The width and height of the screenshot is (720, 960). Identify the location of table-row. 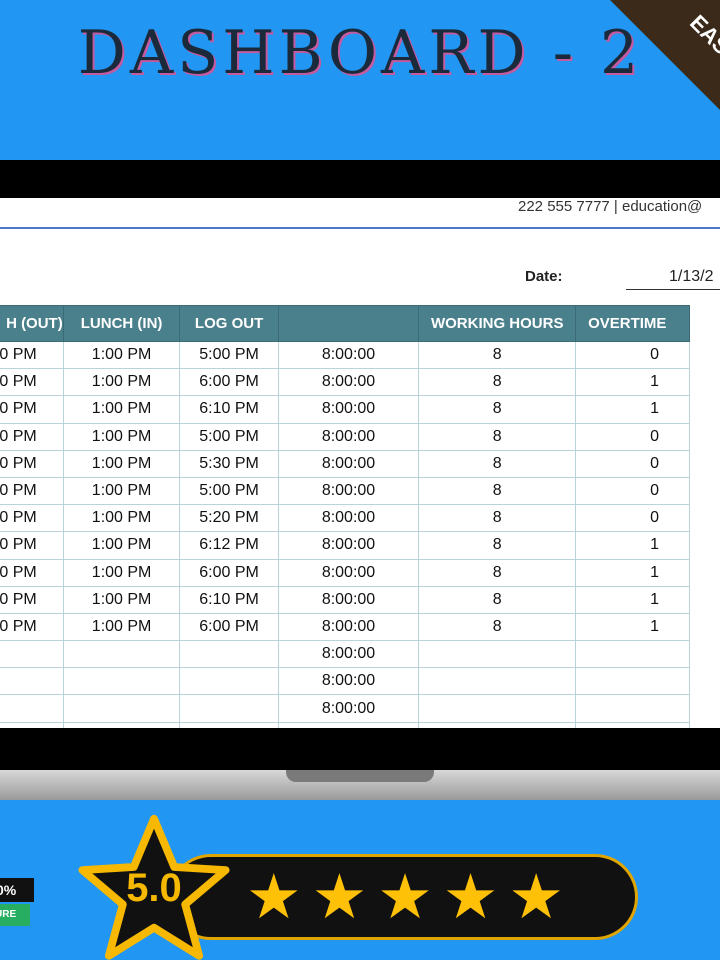
(345, 724).